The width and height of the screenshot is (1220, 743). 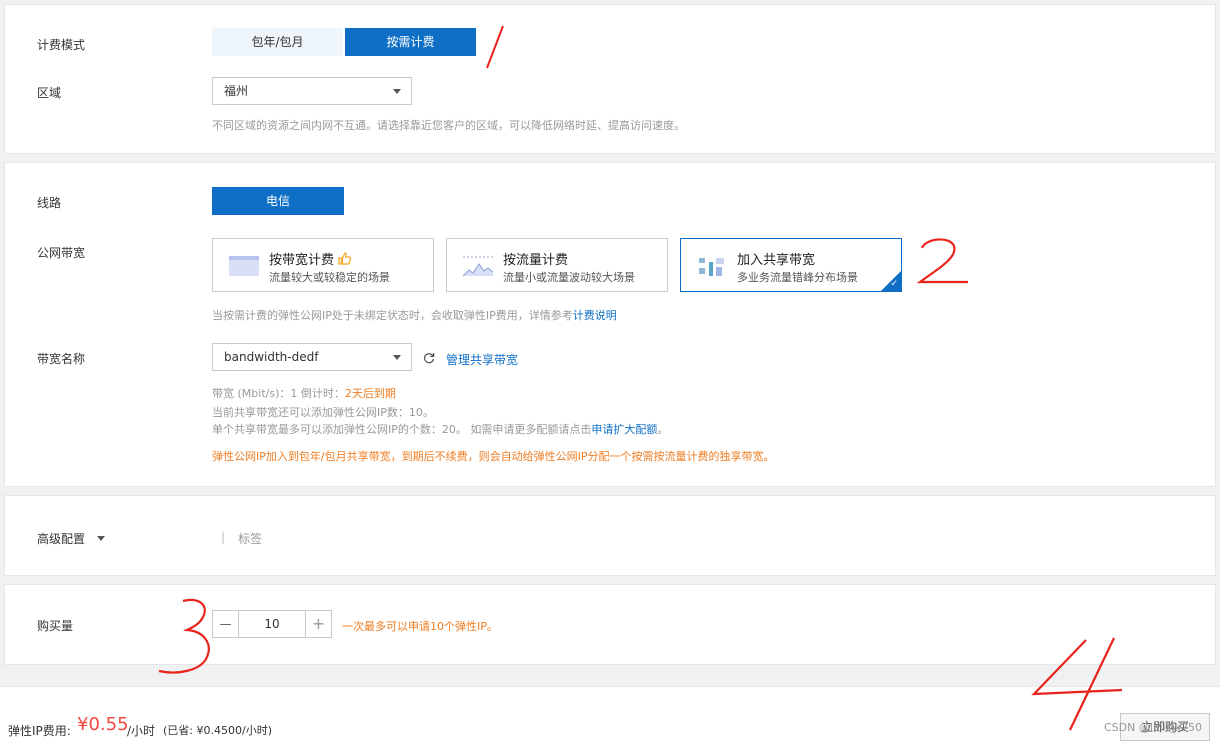 What do you see at coordinates (236, 91) in the screenshot?
I see `region-value: 福州` at bounding box center [236, 91].